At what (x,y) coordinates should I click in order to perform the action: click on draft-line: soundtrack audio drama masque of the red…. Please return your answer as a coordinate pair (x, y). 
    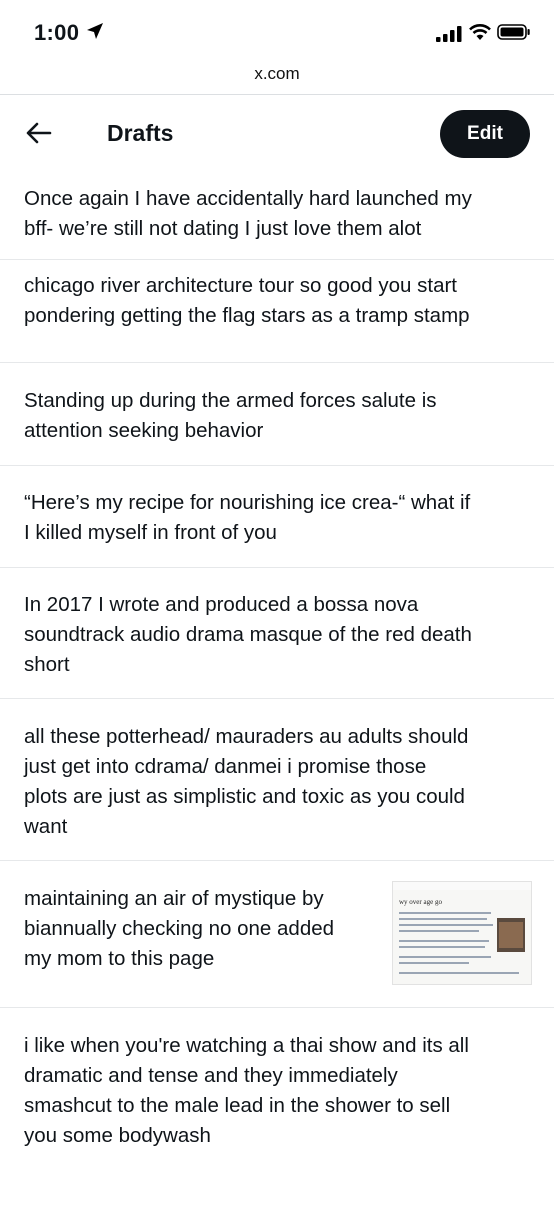
    Looking at the image, I should click on (248, 634).